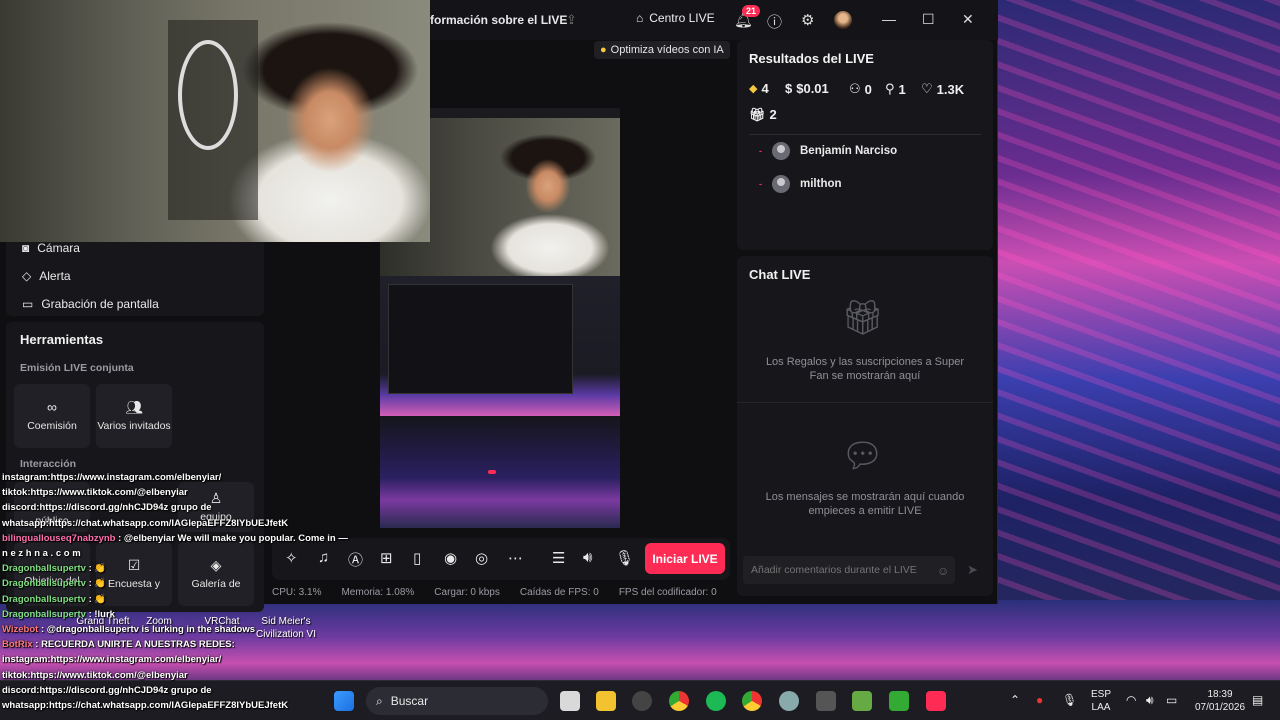  Describe the element at coordinates (26, 248) in the screenshot. I see `camera-icon: ◙` at that location.